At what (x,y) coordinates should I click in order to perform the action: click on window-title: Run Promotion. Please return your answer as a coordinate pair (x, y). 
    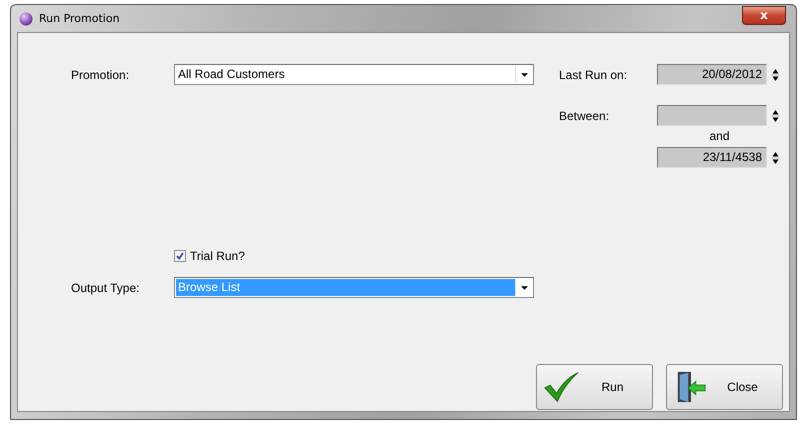
    Looking at the image, I should click on (79, 18).